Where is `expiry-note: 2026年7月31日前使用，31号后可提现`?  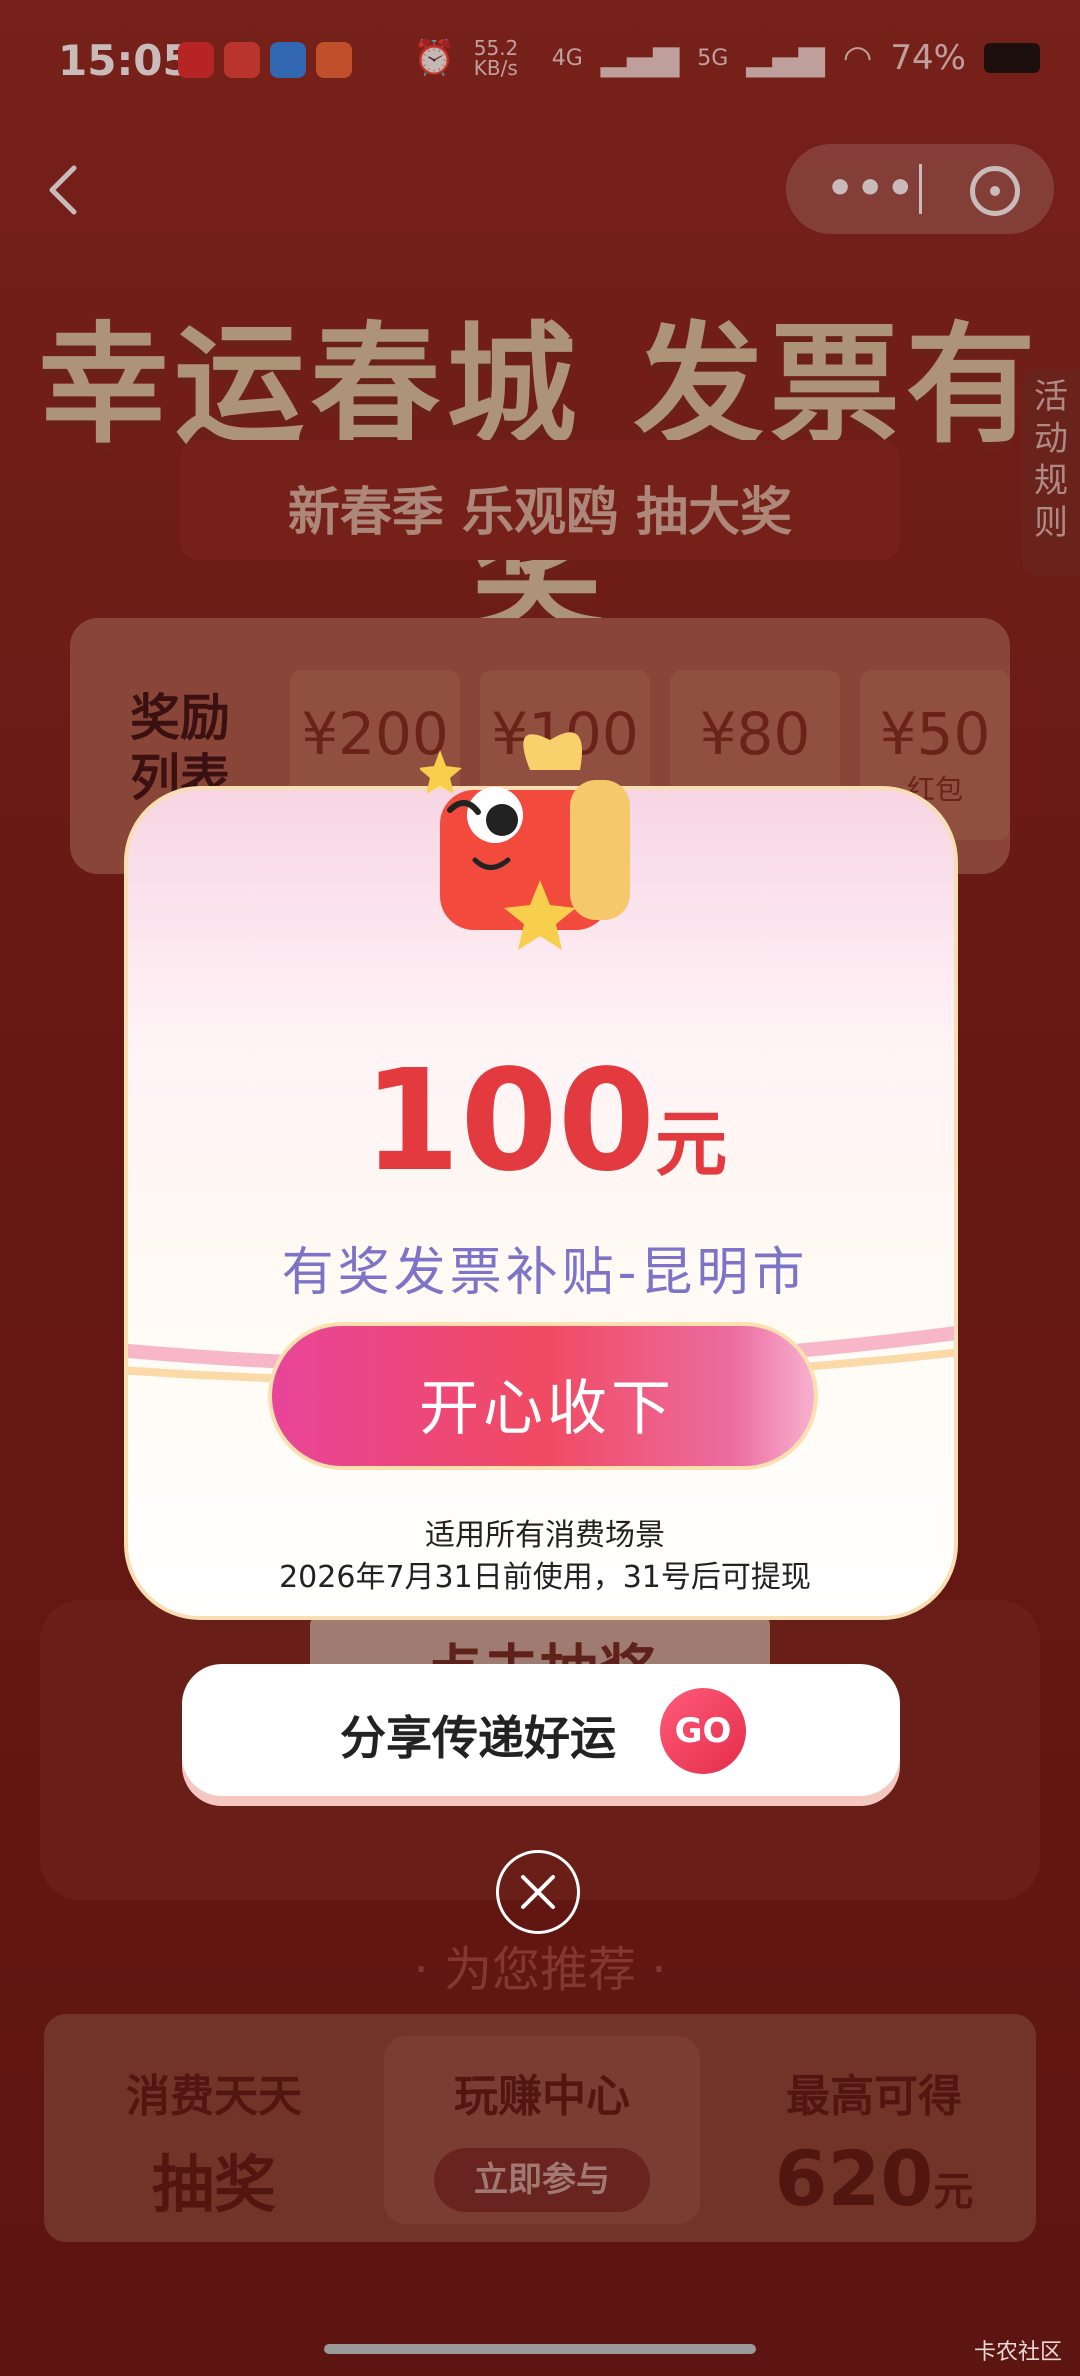 expiry-note: 2026年7月31日前使用，31号后可提现 is located at coordinates (545, 1577).